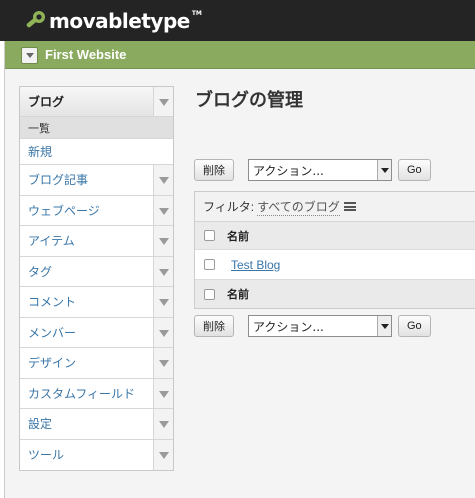  I want to click on website-name: First Website, so click(85, 54).